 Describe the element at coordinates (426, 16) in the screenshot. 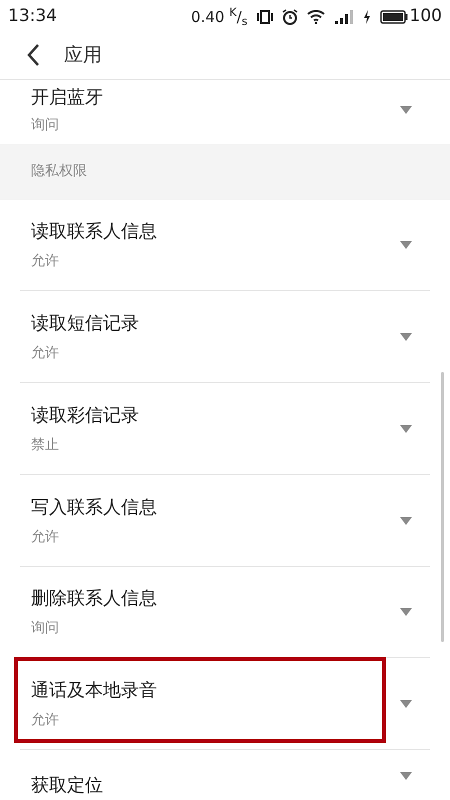

I see `battery-level: 100` at that location.